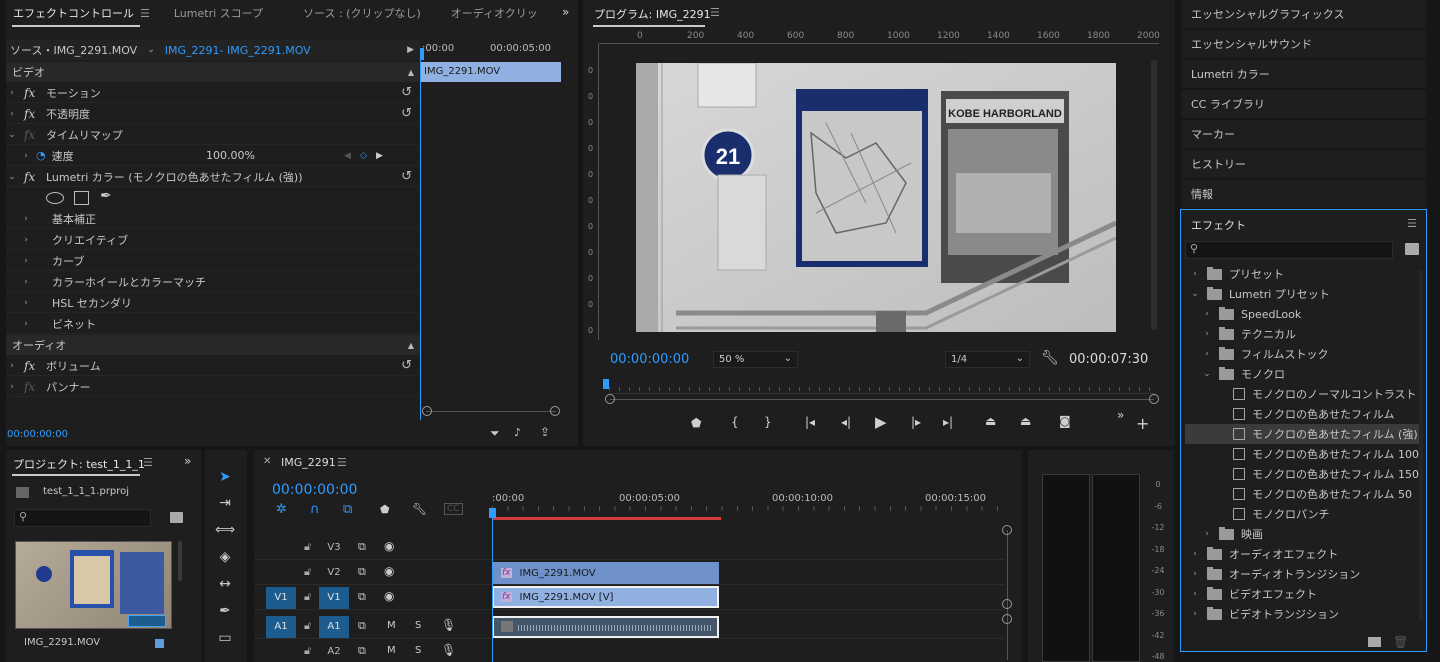  Describe the element at coordinates (1303, 494) in the screenshot. I see `effects-preset: モノクロの色あせたフィルム 50` at that location.